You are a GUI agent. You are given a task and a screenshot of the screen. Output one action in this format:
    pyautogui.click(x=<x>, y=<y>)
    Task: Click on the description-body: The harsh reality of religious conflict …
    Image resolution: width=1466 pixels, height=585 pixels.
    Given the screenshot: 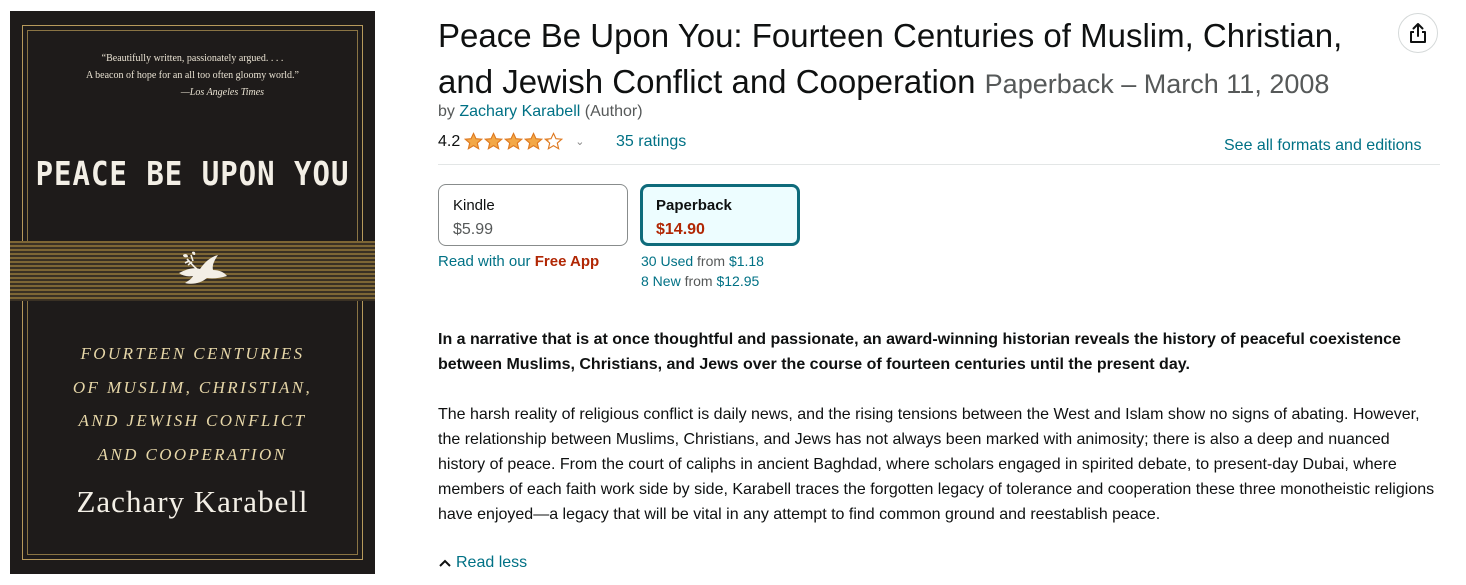 What is the action you would take?
    pyautogui.click(x=936, y=464)
    